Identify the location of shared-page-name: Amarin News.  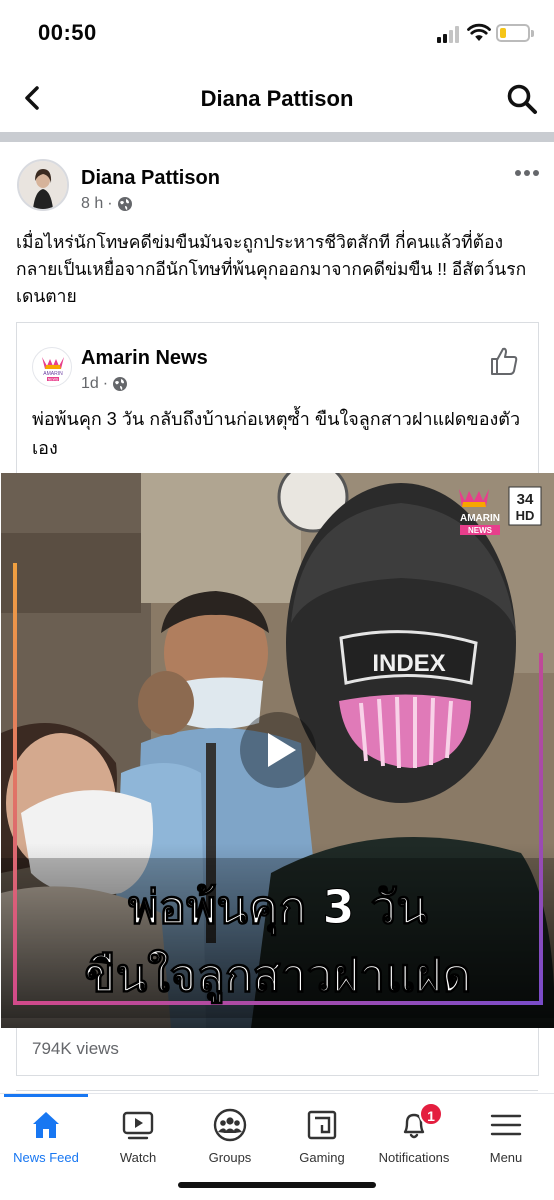
(144, 358).